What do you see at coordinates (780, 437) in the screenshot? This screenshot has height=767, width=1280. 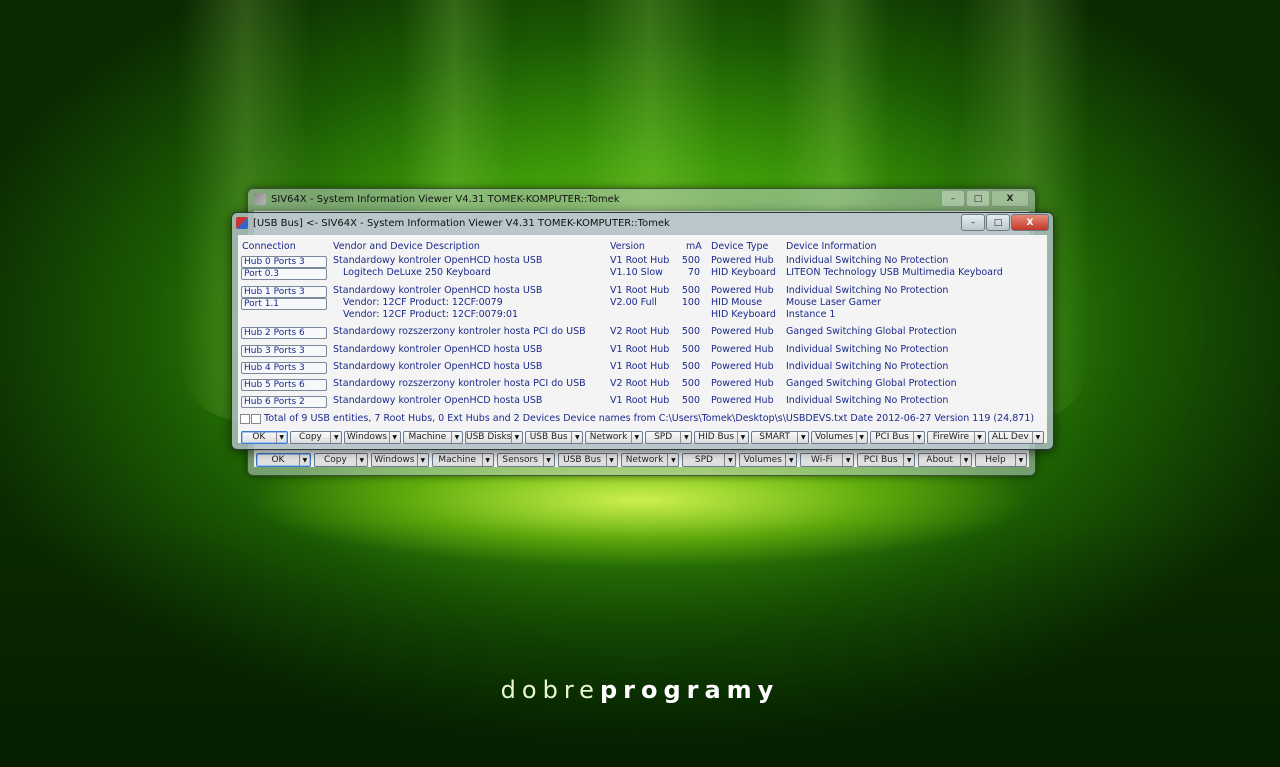 I see `smart-button: SMART ▼` at bounding box center [780, 437].